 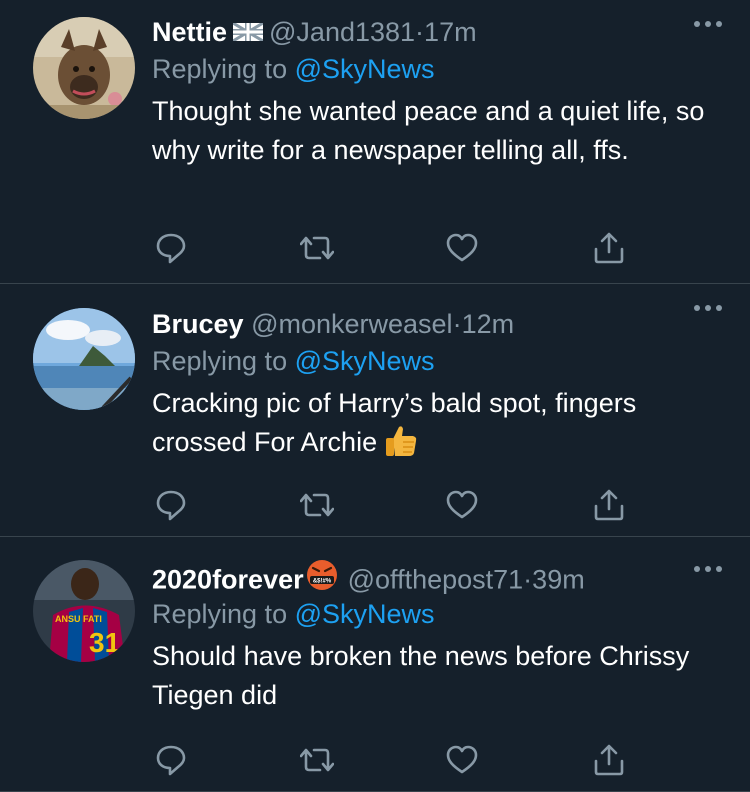 I want to click on avatar: 31 ANSU FATI, so click(x=84, y=611).